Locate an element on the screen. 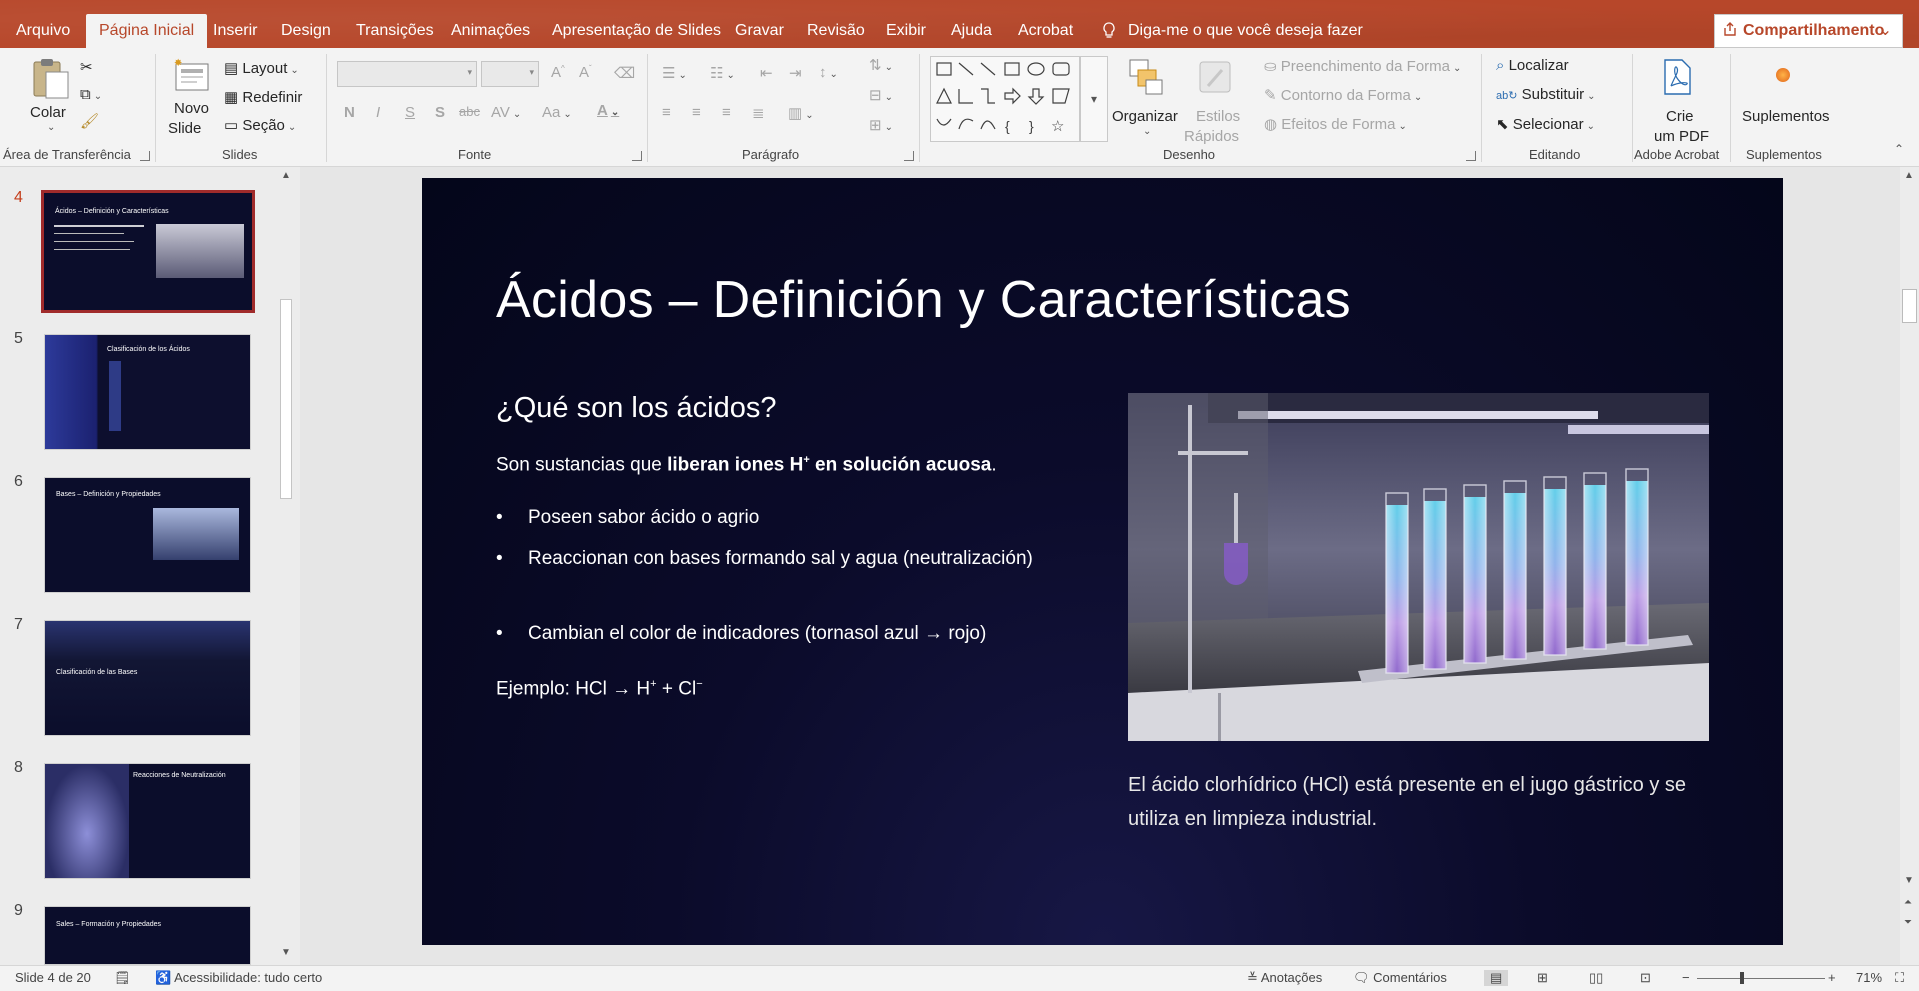  format-painter-icon: 🖌 is located at coordinates (89, 121).